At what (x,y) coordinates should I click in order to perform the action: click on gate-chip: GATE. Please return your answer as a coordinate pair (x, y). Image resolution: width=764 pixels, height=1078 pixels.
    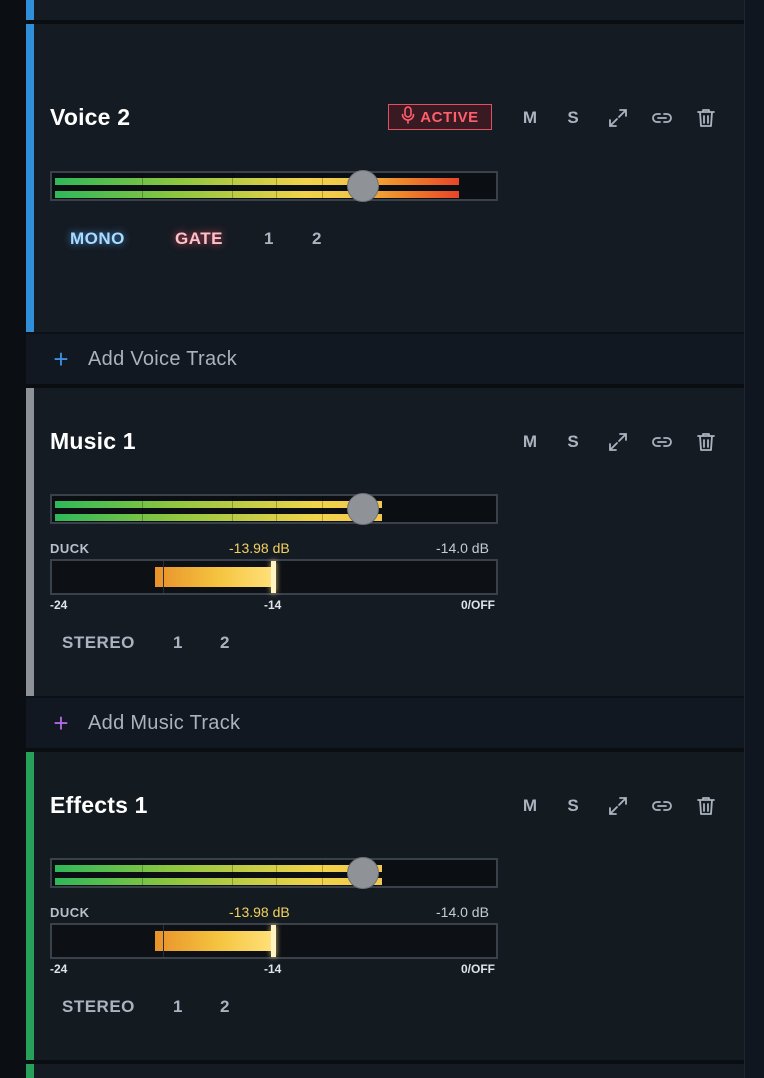
    Looking at the image, I should click on (199, 239).